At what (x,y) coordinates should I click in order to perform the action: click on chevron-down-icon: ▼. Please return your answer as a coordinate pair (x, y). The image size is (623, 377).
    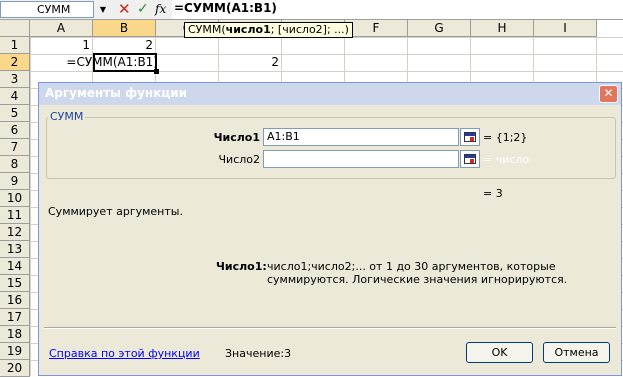
    Looking at the image, I should click on (103, 10).